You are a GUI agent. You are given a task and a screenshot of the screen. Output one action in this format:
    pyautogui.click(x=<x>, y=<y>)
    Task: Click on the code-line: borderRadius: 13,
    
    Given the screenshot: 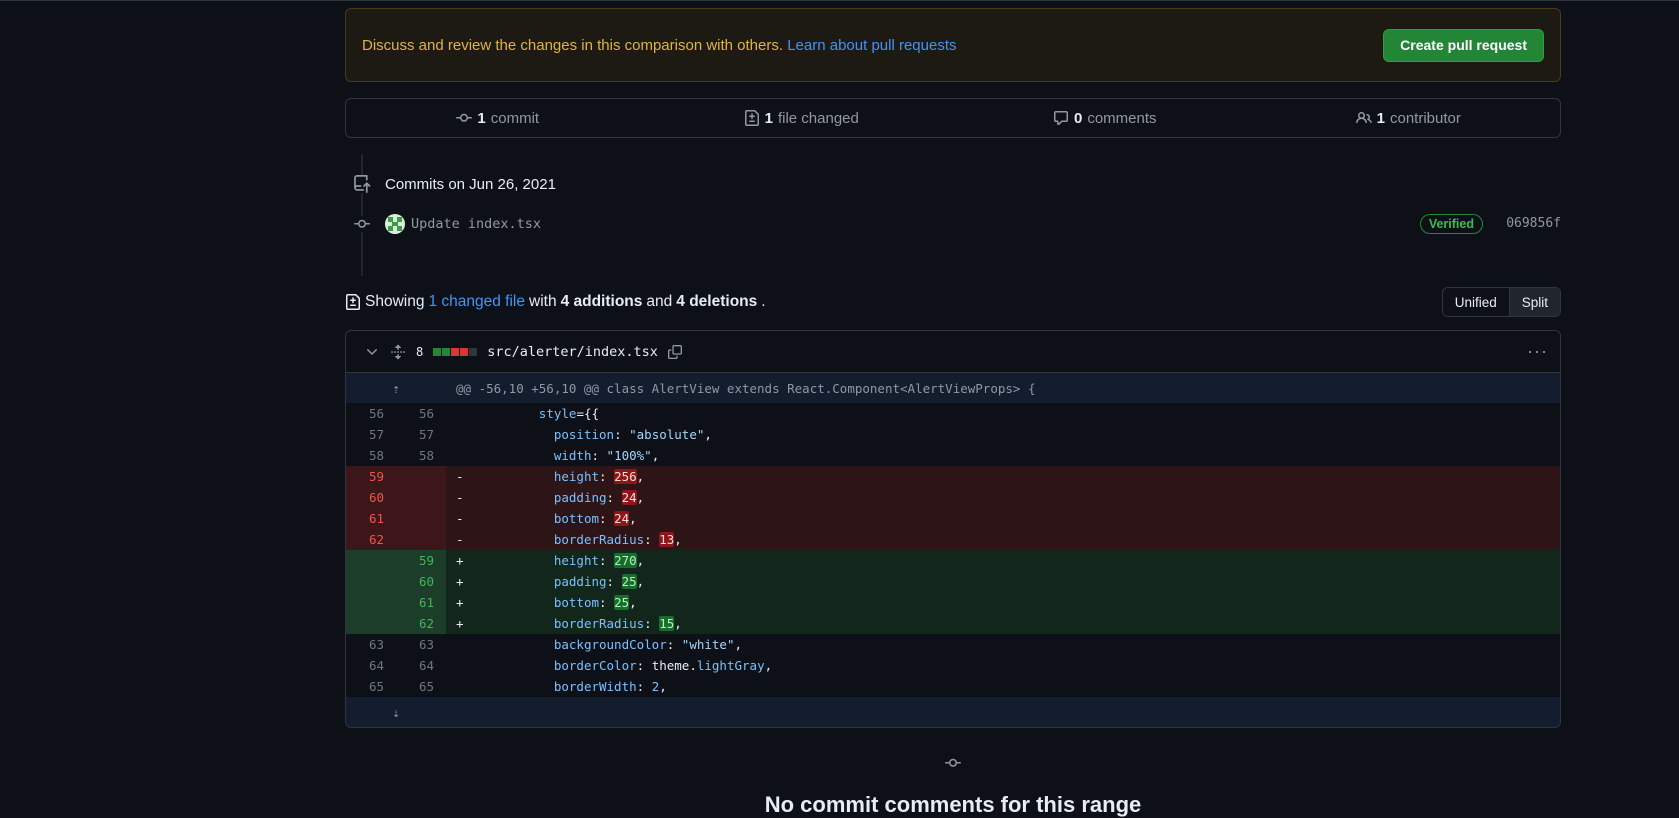 What is the action you would take?
    pyautogui.click(x=1011, y=539)
    